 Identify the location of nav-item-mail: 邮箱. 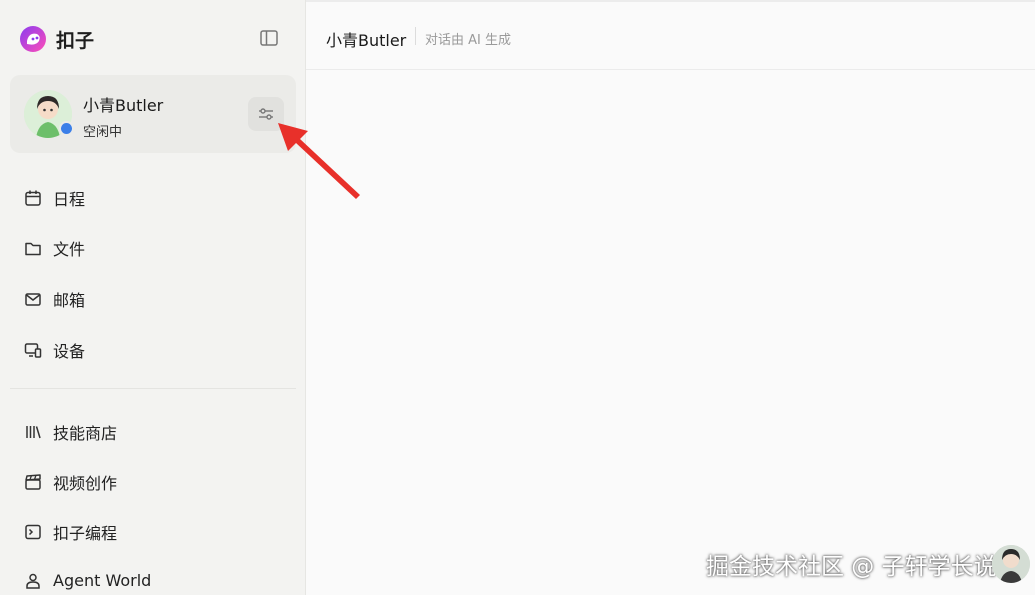
(54, 299).